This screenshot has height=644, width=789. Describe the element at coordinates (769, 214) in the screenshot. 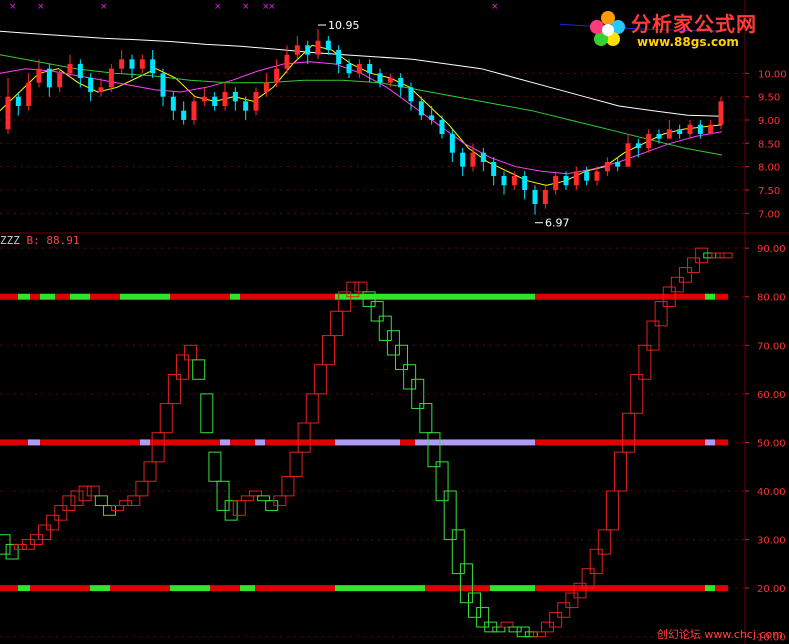

I see `price-tick-label: 7.00` at that location.